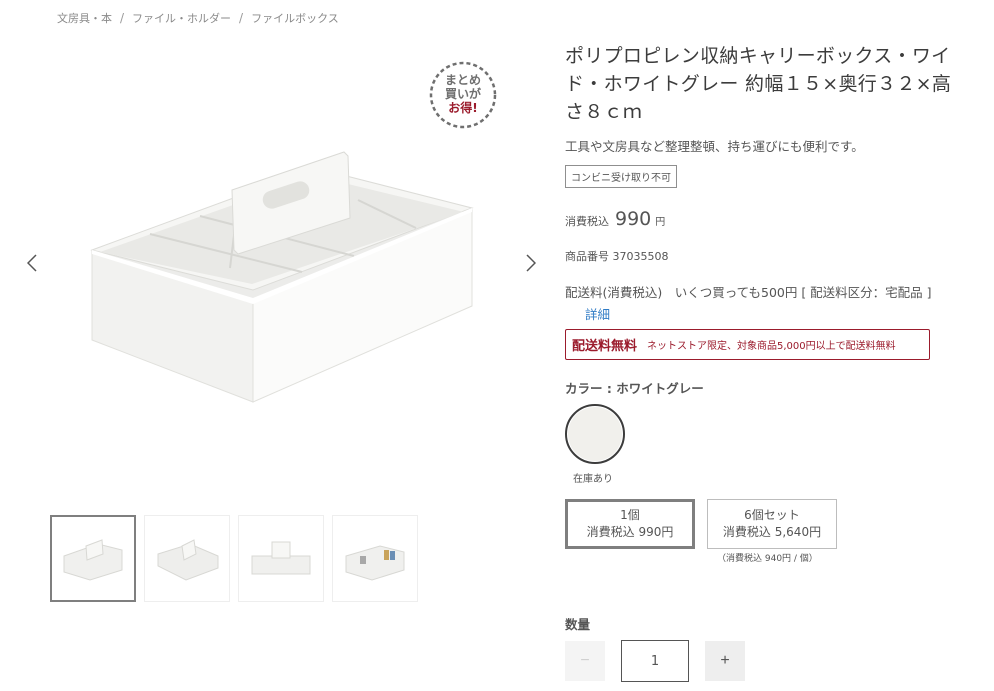 The height and width of the screenshot is (691, 994). I want to click on swatch-fill, so click(595, 434).